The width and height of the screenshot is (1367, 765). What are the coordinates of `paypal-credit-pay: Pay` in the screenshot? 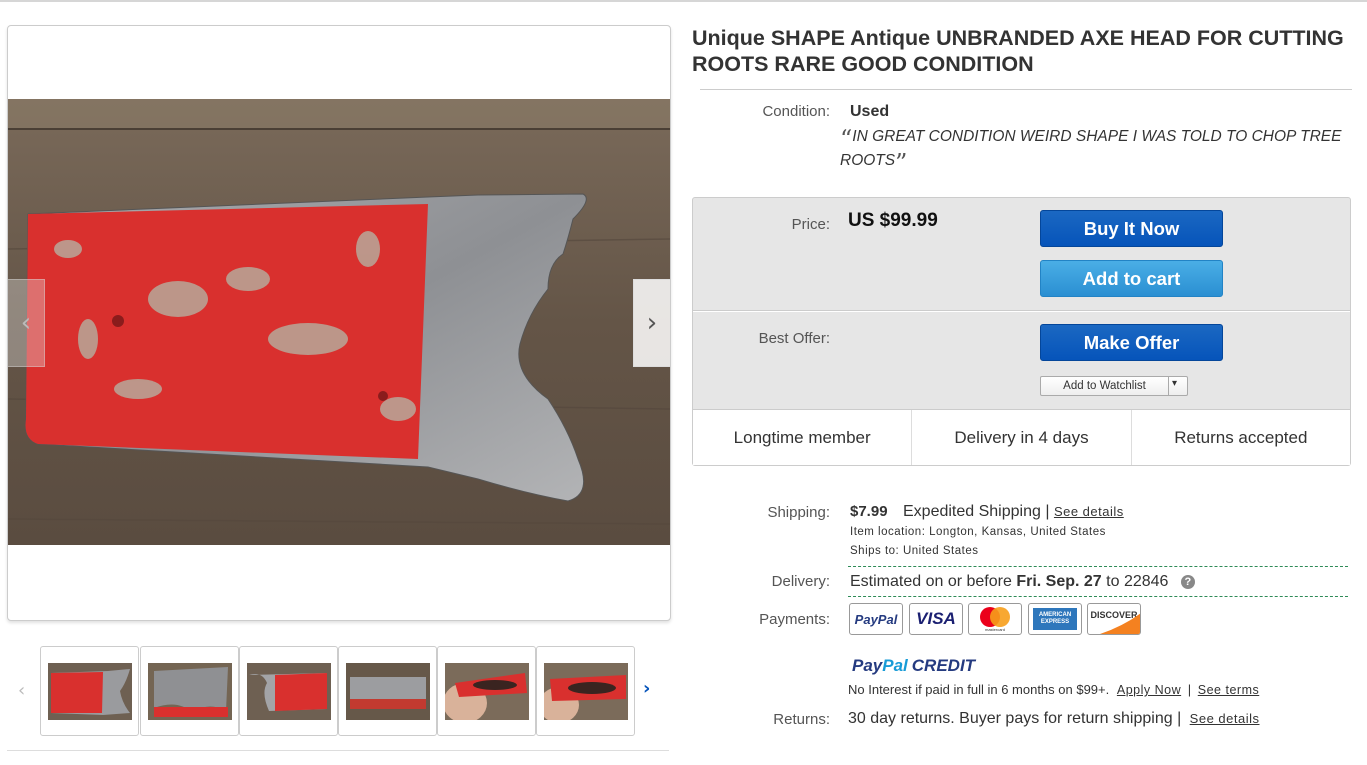 It's located at (867, 665).